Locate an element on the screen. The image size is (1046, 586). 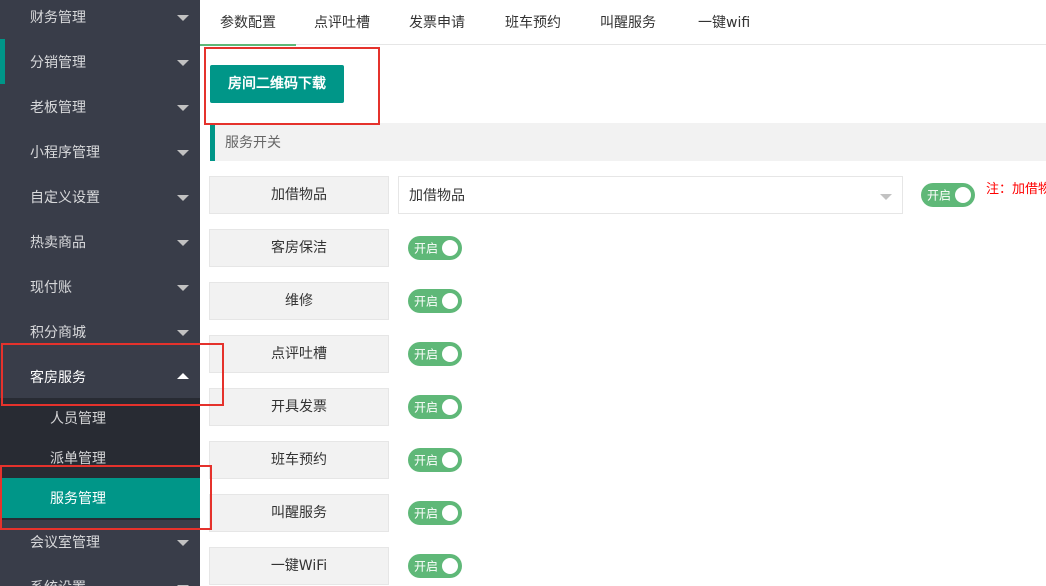
borrow-items-switch: 开启 is located at coordinates (948, 195).